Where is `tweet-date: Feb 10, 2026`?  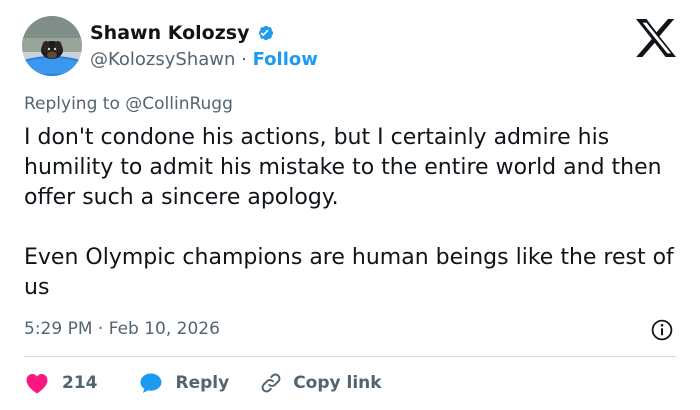
tweet-date: Feb 10, 2026 is located at coordinates (164, 329).